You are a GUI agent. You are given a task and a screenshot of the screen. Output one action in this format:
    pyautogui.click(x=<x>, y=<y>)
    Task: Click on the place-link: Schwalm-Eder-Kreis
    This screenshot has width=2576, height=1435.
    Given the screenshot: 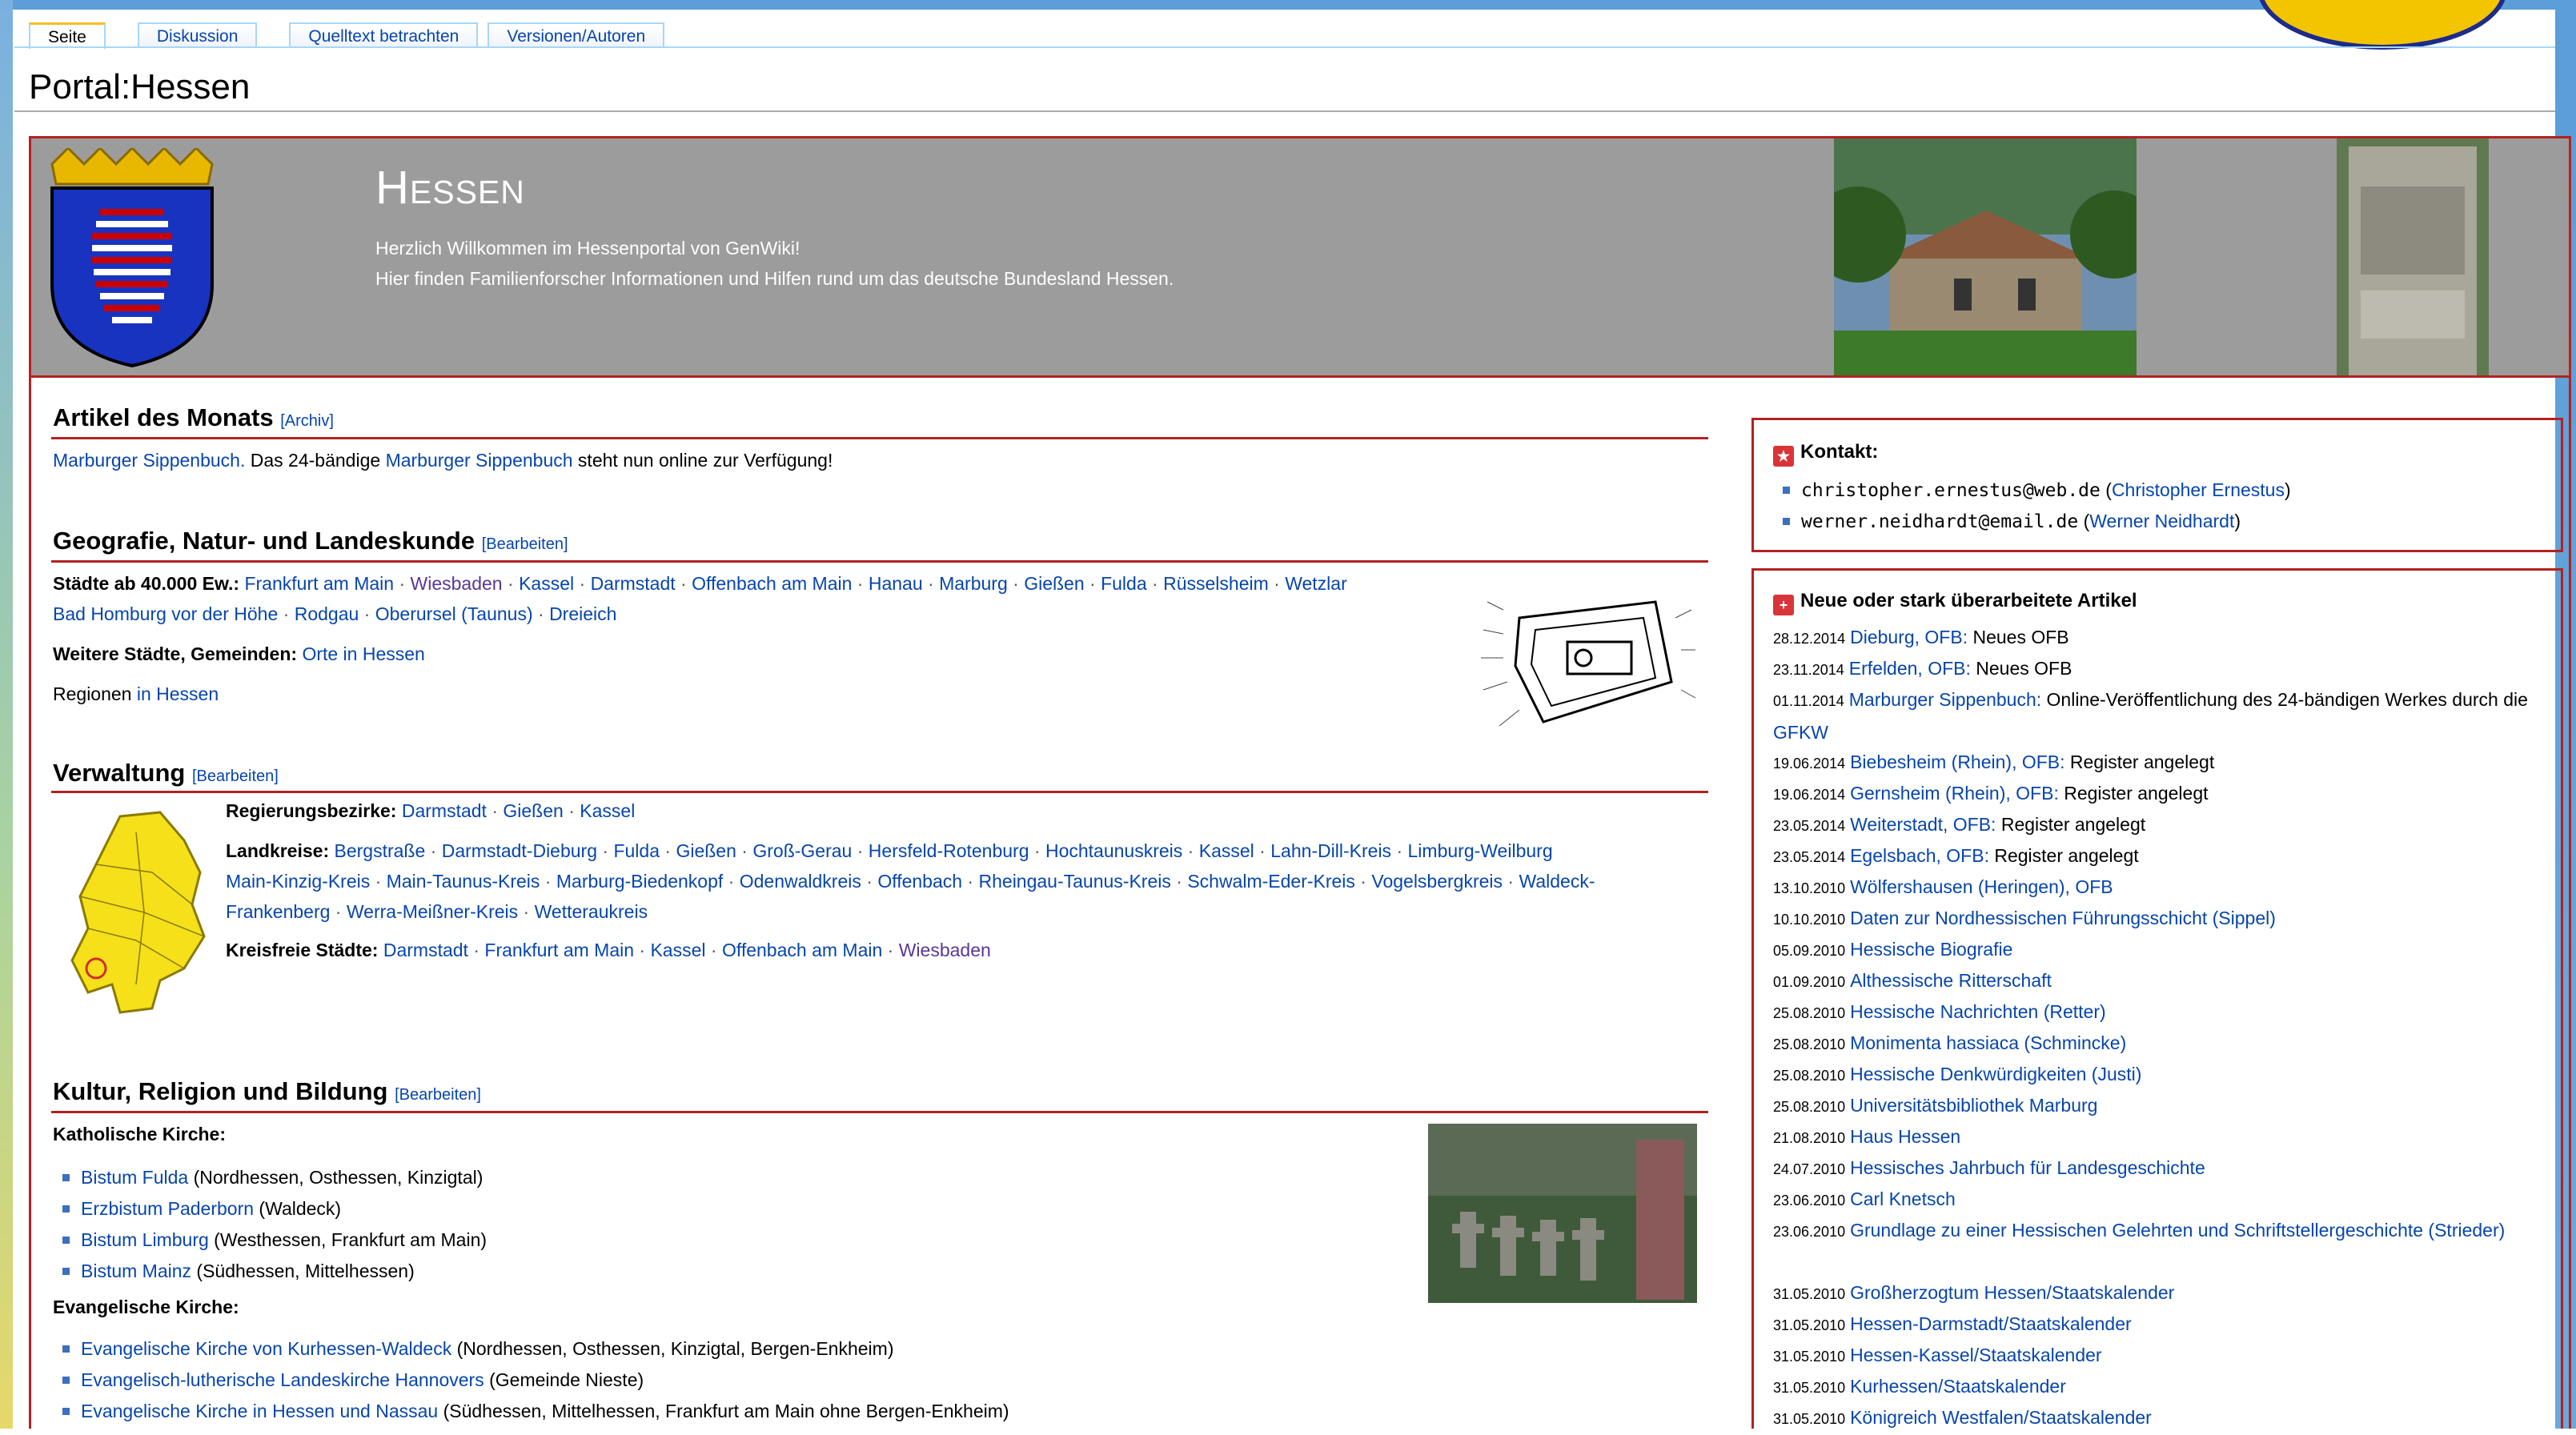 What is the action you would take?
    pyautogui.click(x=1271, y=881)
    